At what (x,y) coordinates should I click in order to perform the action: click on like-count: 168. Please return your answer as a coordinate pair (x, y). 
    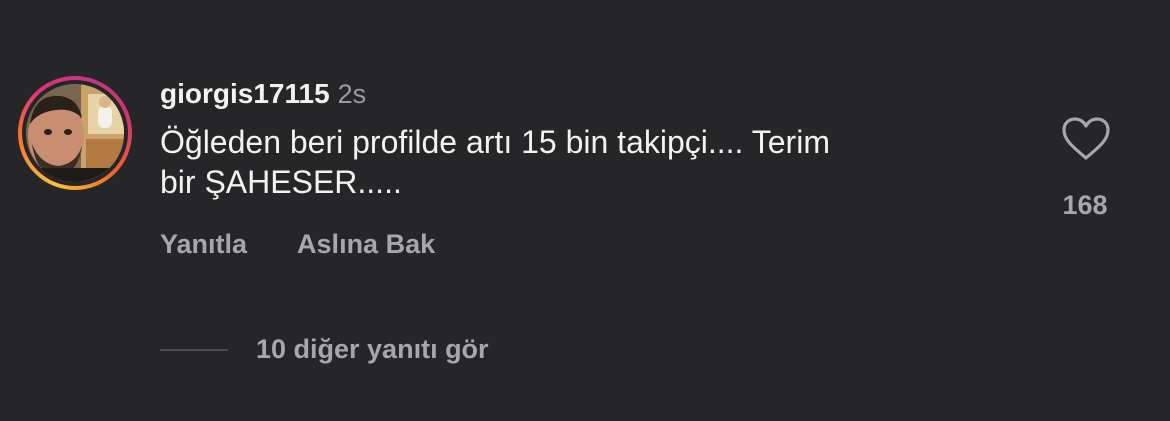
    Looking at the image, I should click on (1085, 205).